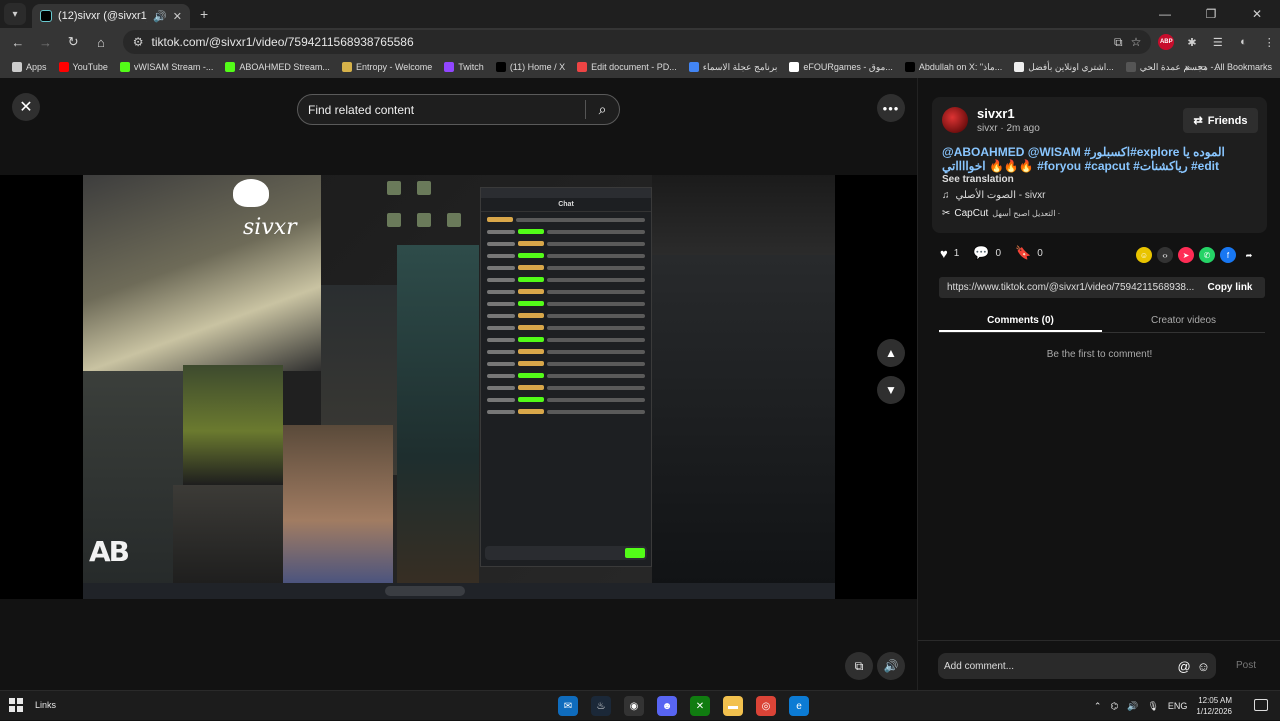  Describe the element at coordinates (1249, 255) in the screenshot. I see `share-arrow-icon: ➦` at that location.